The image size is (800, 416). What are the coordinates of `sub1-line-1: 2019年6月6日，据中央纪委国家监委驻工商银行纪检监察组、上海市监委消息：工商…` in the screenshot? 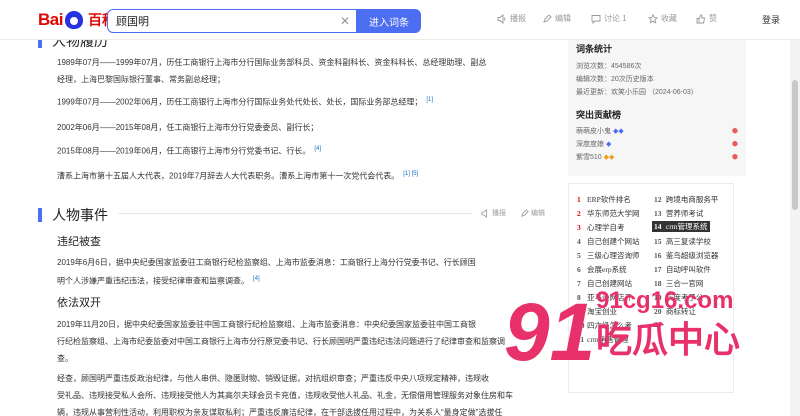 It's located at (266, 262).